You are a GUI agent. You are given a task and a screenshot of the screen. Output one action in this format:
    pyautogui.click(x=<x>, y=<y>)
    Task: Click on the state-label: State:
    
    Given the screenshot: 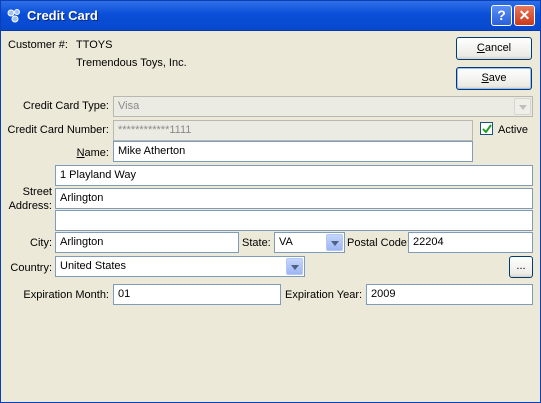 What is the action you would take?
    pyautogui.click(x=256, y=243)
    